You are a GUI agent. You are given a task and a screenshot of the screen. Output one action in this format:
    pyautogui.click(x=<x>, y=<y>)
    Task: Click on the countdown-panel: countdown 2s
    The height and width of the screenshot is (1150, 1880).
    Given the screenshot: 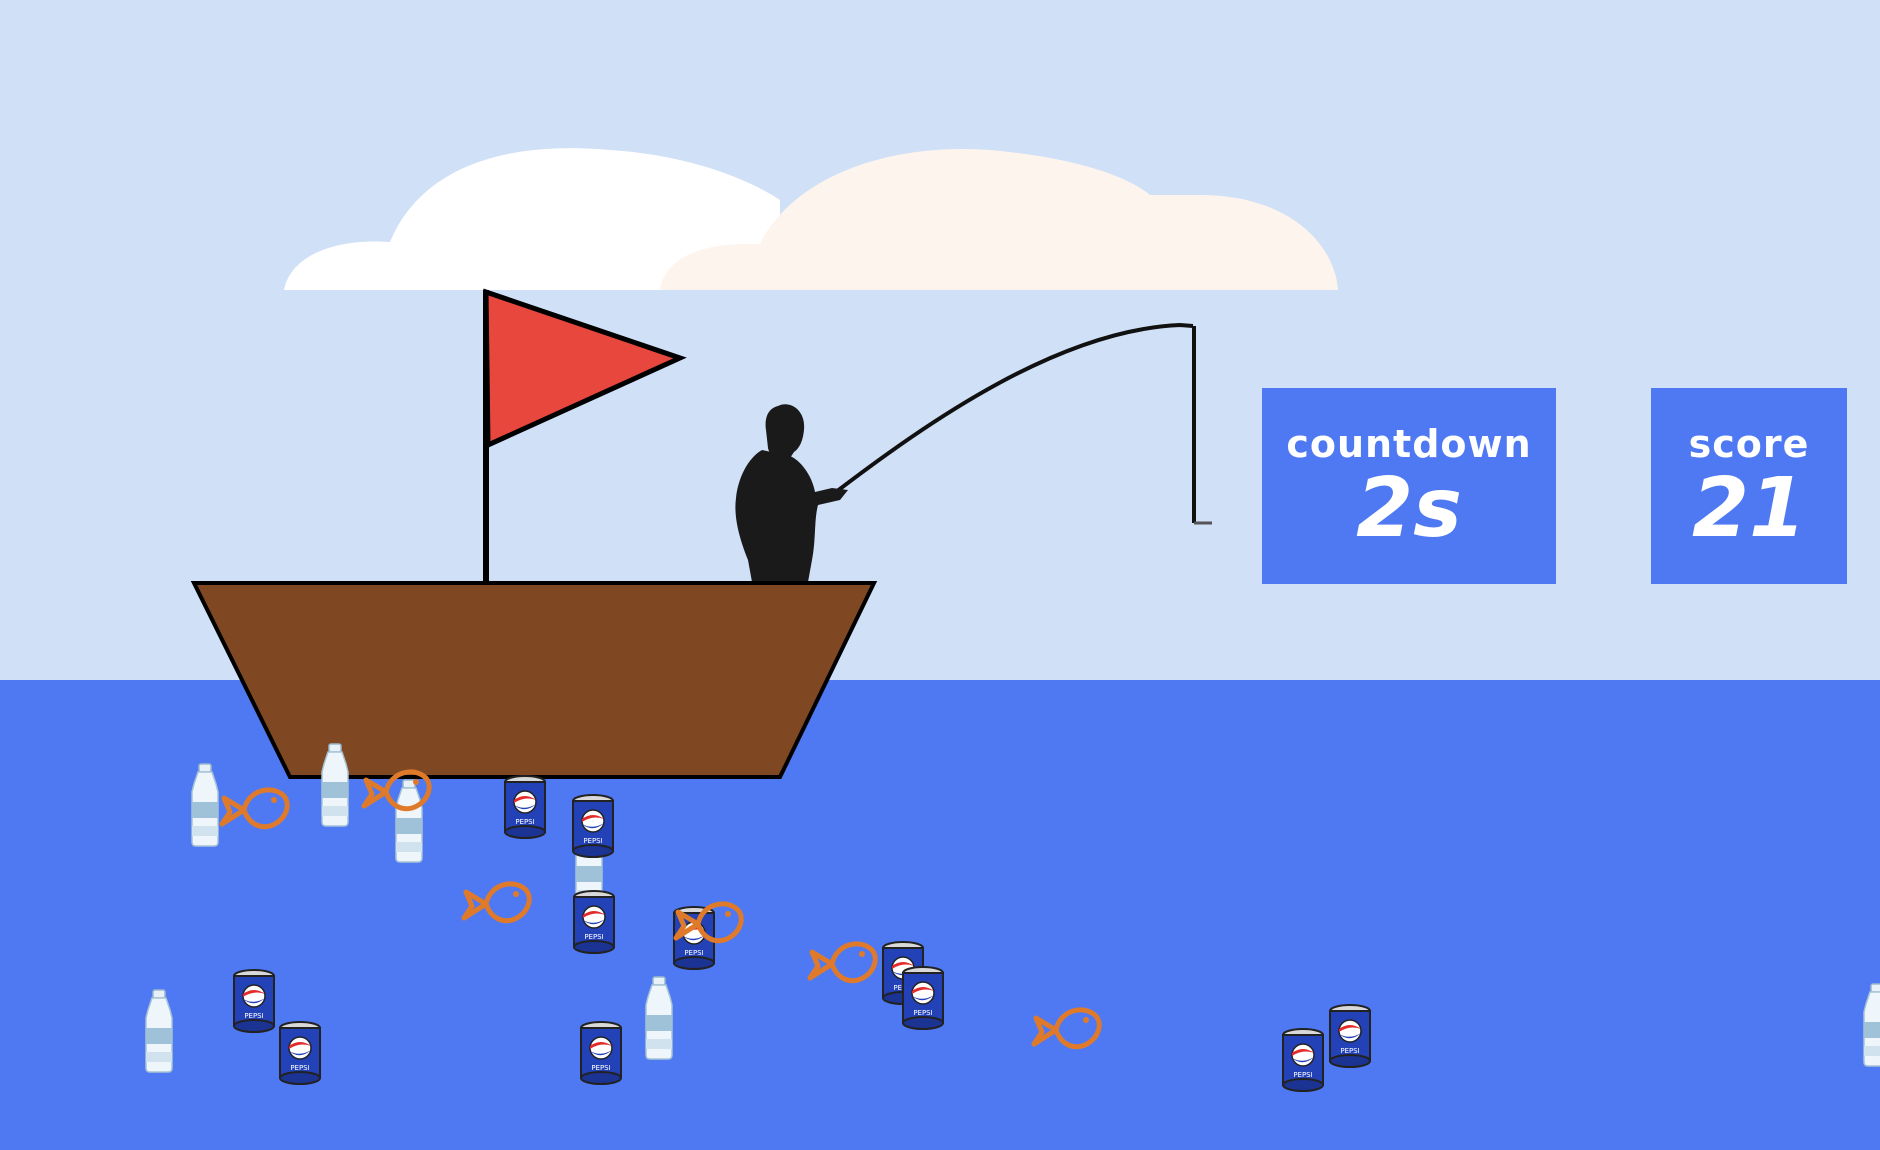 What is the action you would take?
    pyautogui.click(x=1409, y=486)
    